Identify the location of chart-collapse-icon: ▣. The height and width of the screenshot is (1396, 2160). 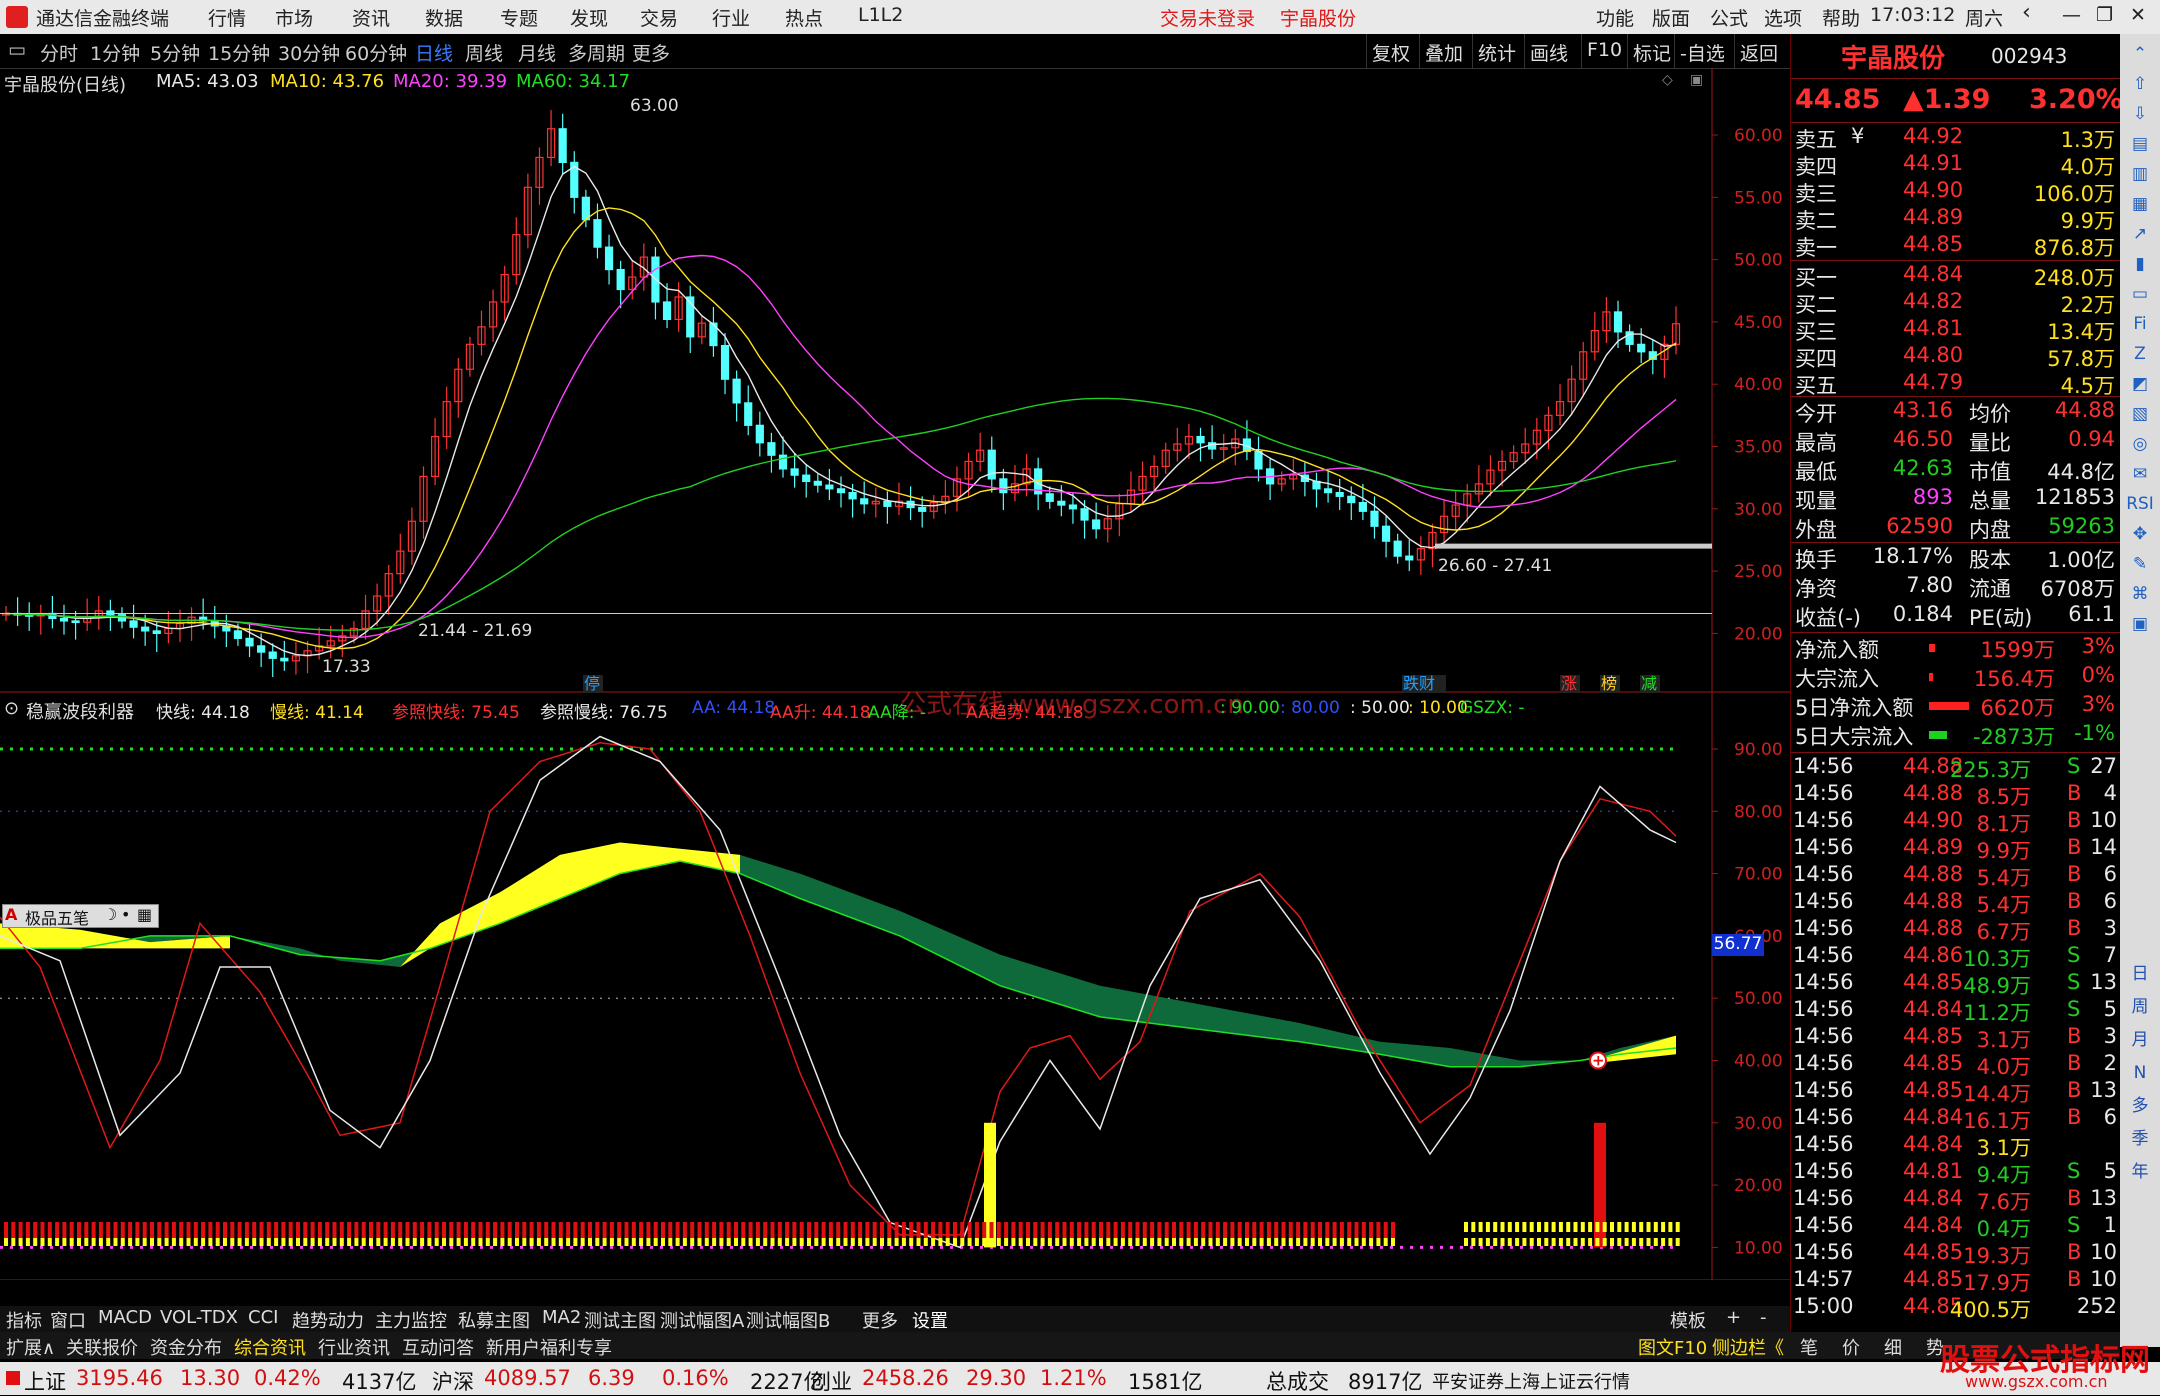
(1696, 80).